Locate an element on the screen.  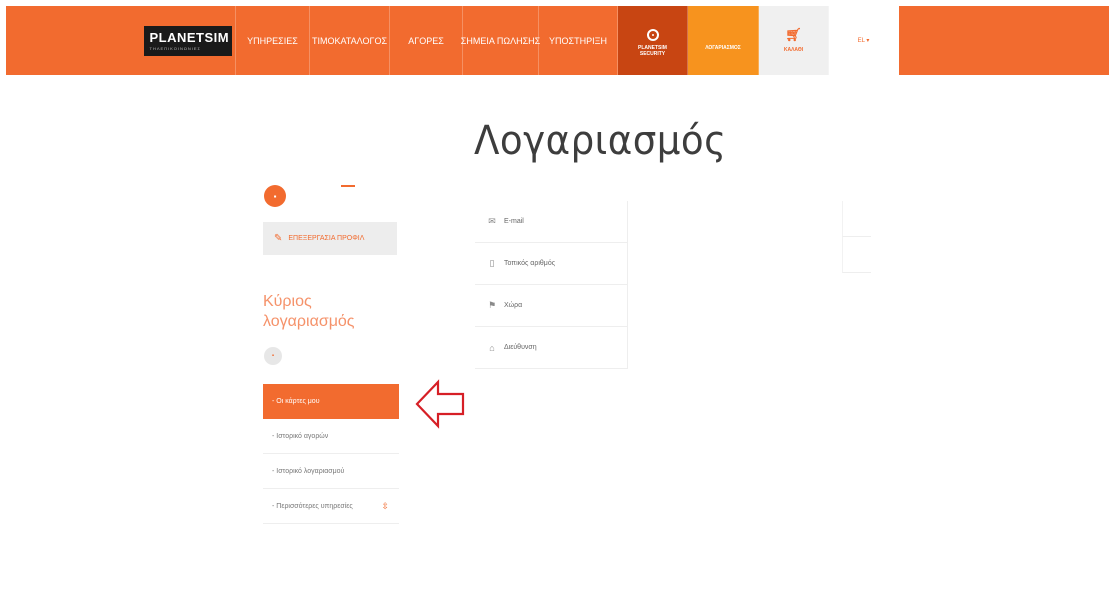
nav-purchases: ΑΓΟΡΕΣ is located at coordinates (426, 40).